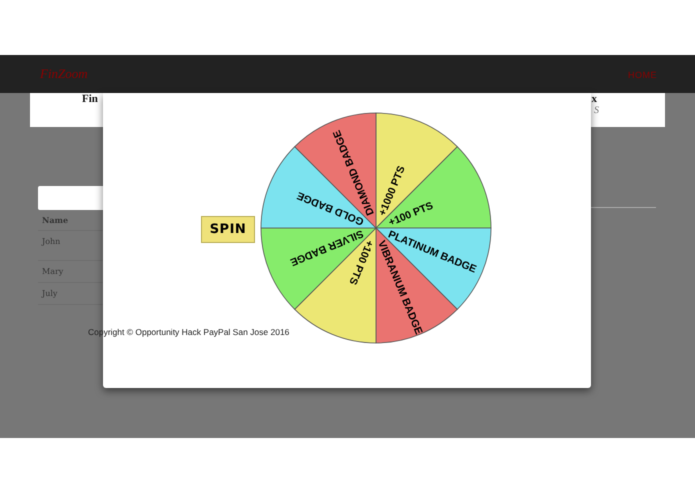  I want to click on card-subtitle: S, so click(596, 110).